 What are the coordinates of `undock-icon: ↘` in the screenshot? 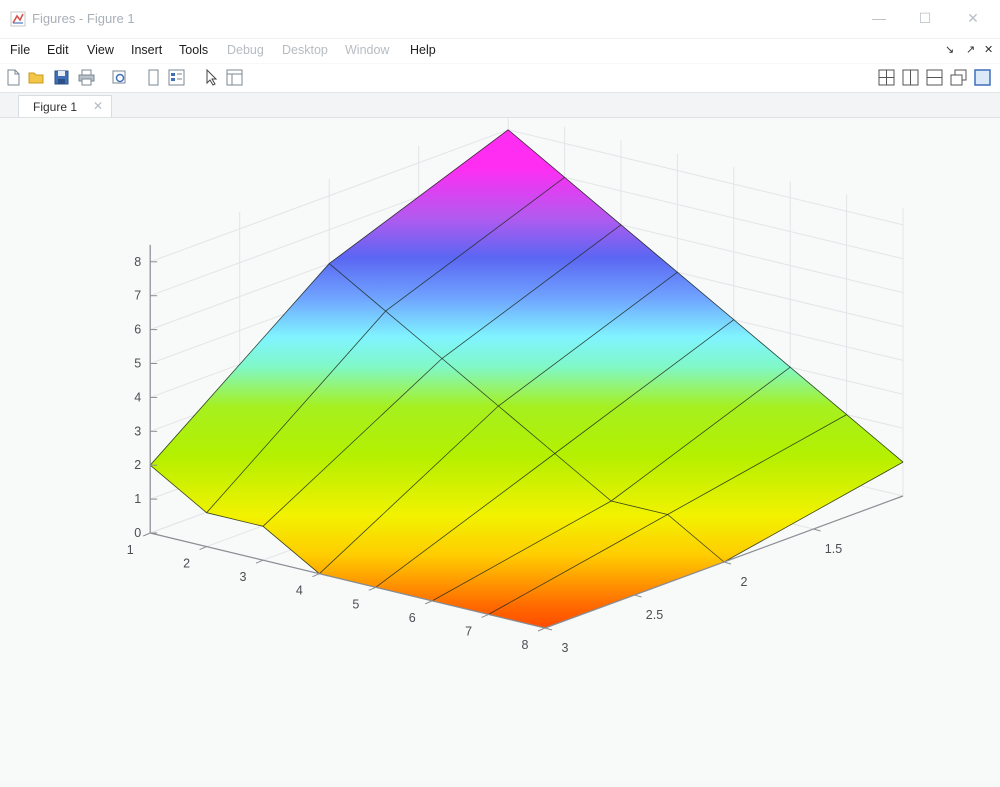 It's located at (949, 49).